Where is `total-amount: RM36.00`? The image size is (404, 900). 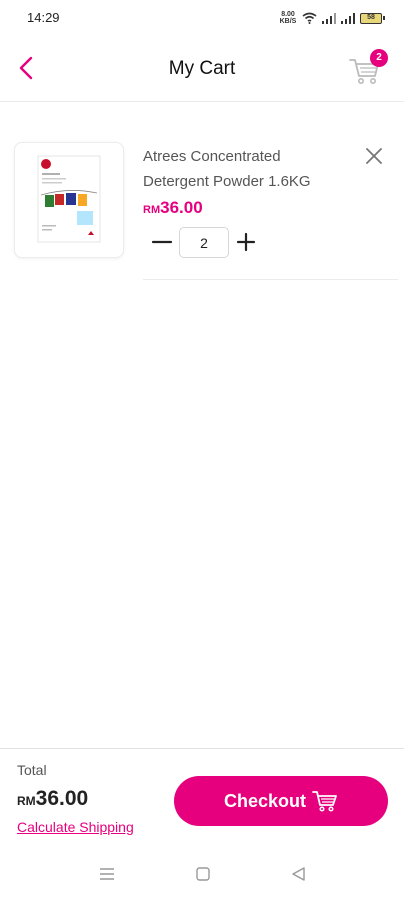
total-amount: RM36.00 is located at coordinates (52, 799).